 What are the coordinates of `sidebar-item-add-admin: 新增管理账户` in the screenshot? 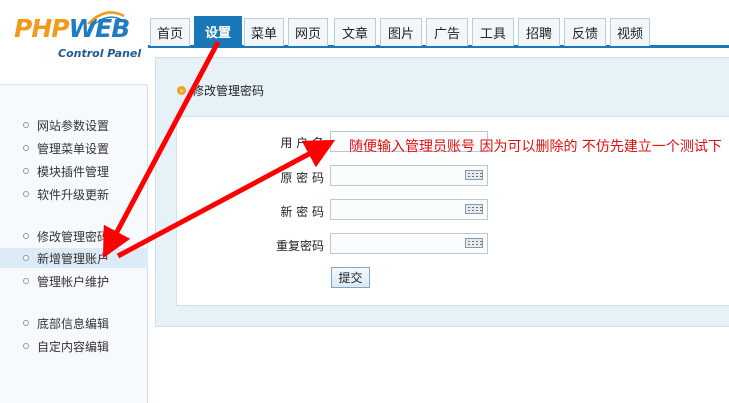 It's located at (74, 258).